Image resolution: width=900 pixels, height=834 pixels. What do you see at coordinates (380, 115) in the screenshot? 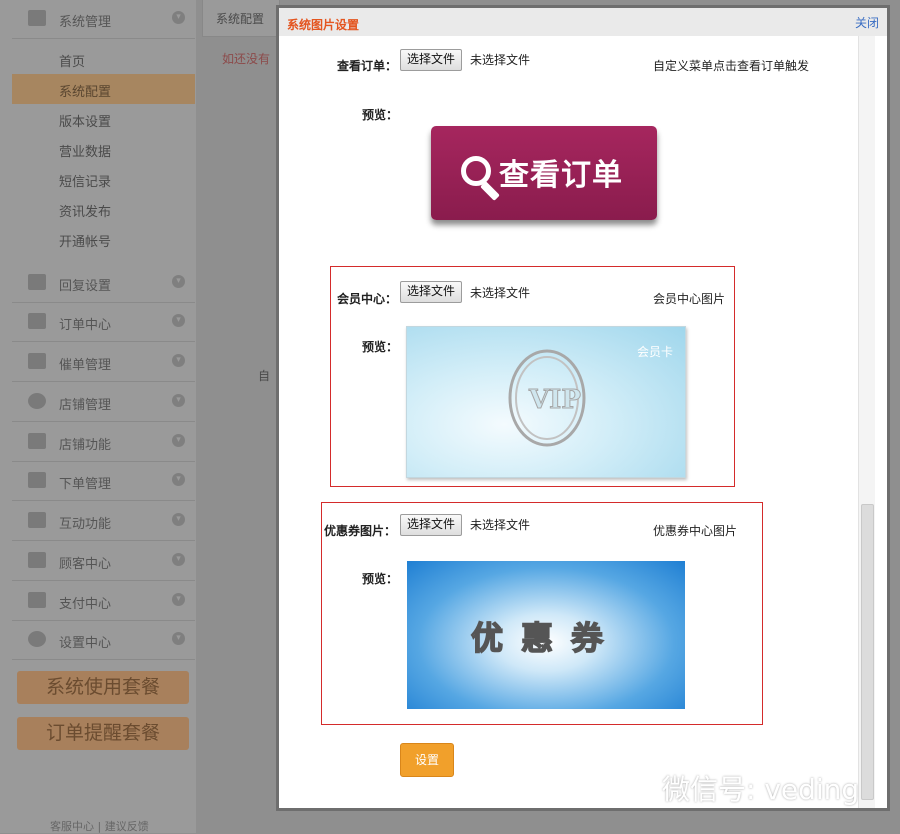
I see `order-preview-label: 预览：` at bounding box center [380, 115].